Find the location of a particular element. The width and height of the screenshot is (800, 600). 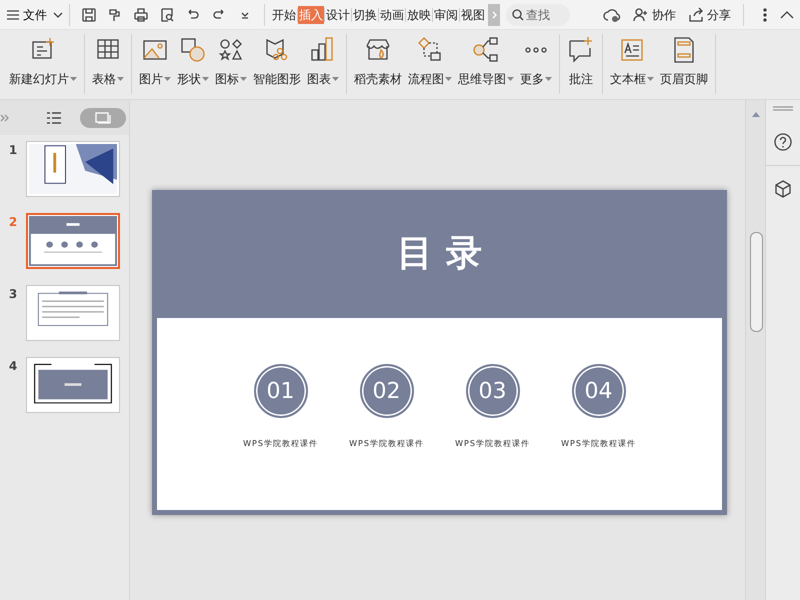

handle-icon is located at coordinates (783, 108).